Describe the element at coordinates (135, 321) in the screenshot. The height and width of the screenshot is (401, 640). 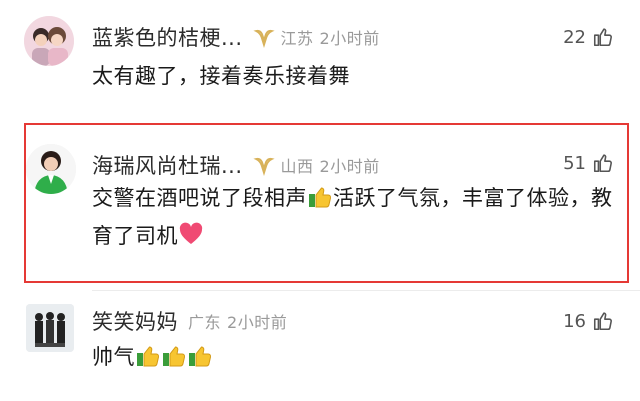
I see `username: 笑笑妈妈` at that location.